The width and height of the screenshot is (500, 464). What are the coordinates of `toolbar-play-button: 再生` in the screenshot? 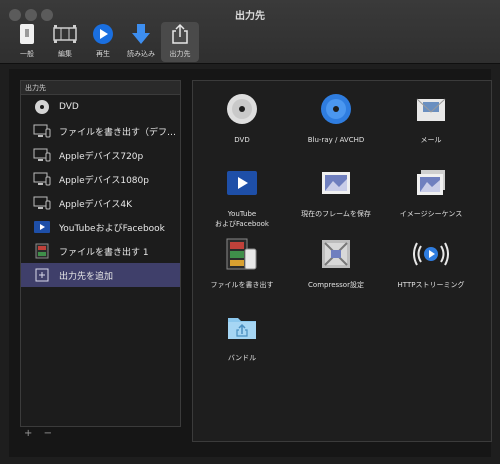 It's located at (103, 42).